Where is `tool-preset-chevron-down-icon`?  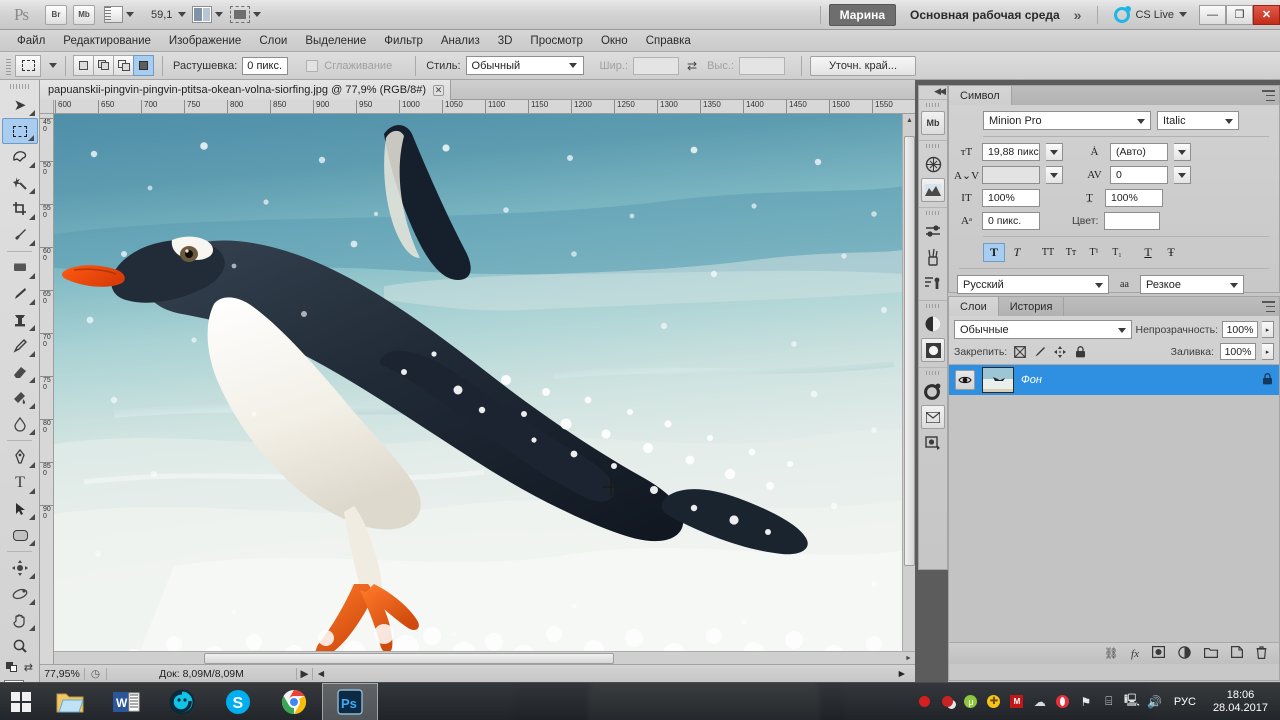
tool-preset-chevron-down-icon is located at coordinates (53, 65).